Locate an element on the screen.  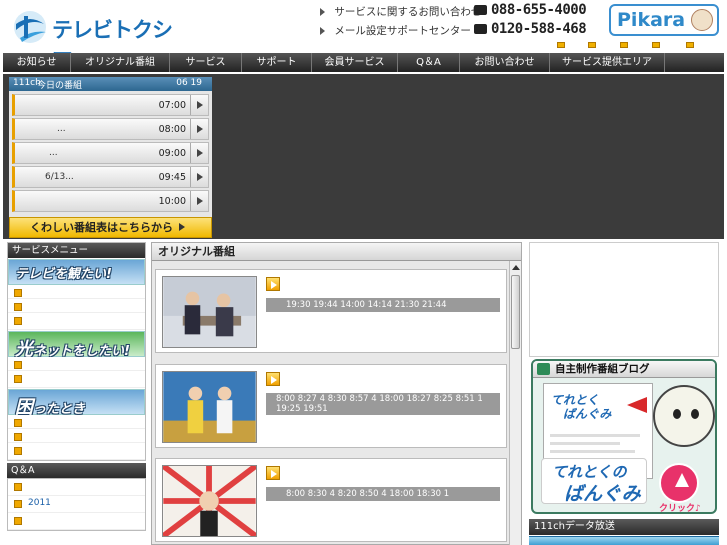
service-menu: サービスメニュー テレビを観たい! 光ネットをしたい! 困ったとき is located at coordinates (76, 351).